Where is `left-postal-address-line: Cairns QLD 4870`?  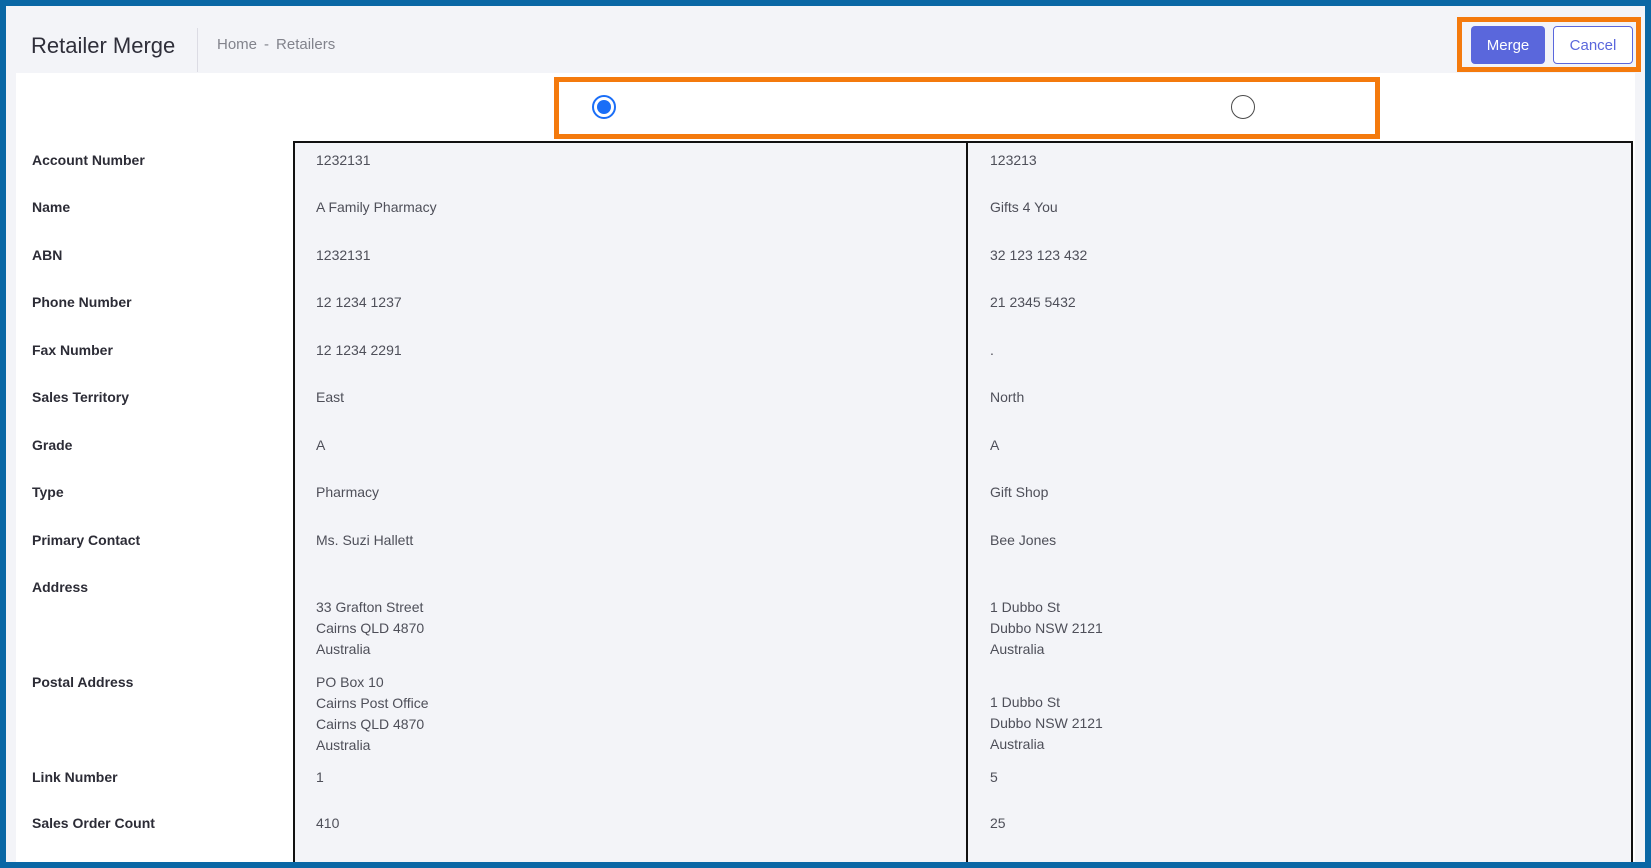 left-postal-address-line: Cairns QLD 4870 is located at coordinates (370, 724).